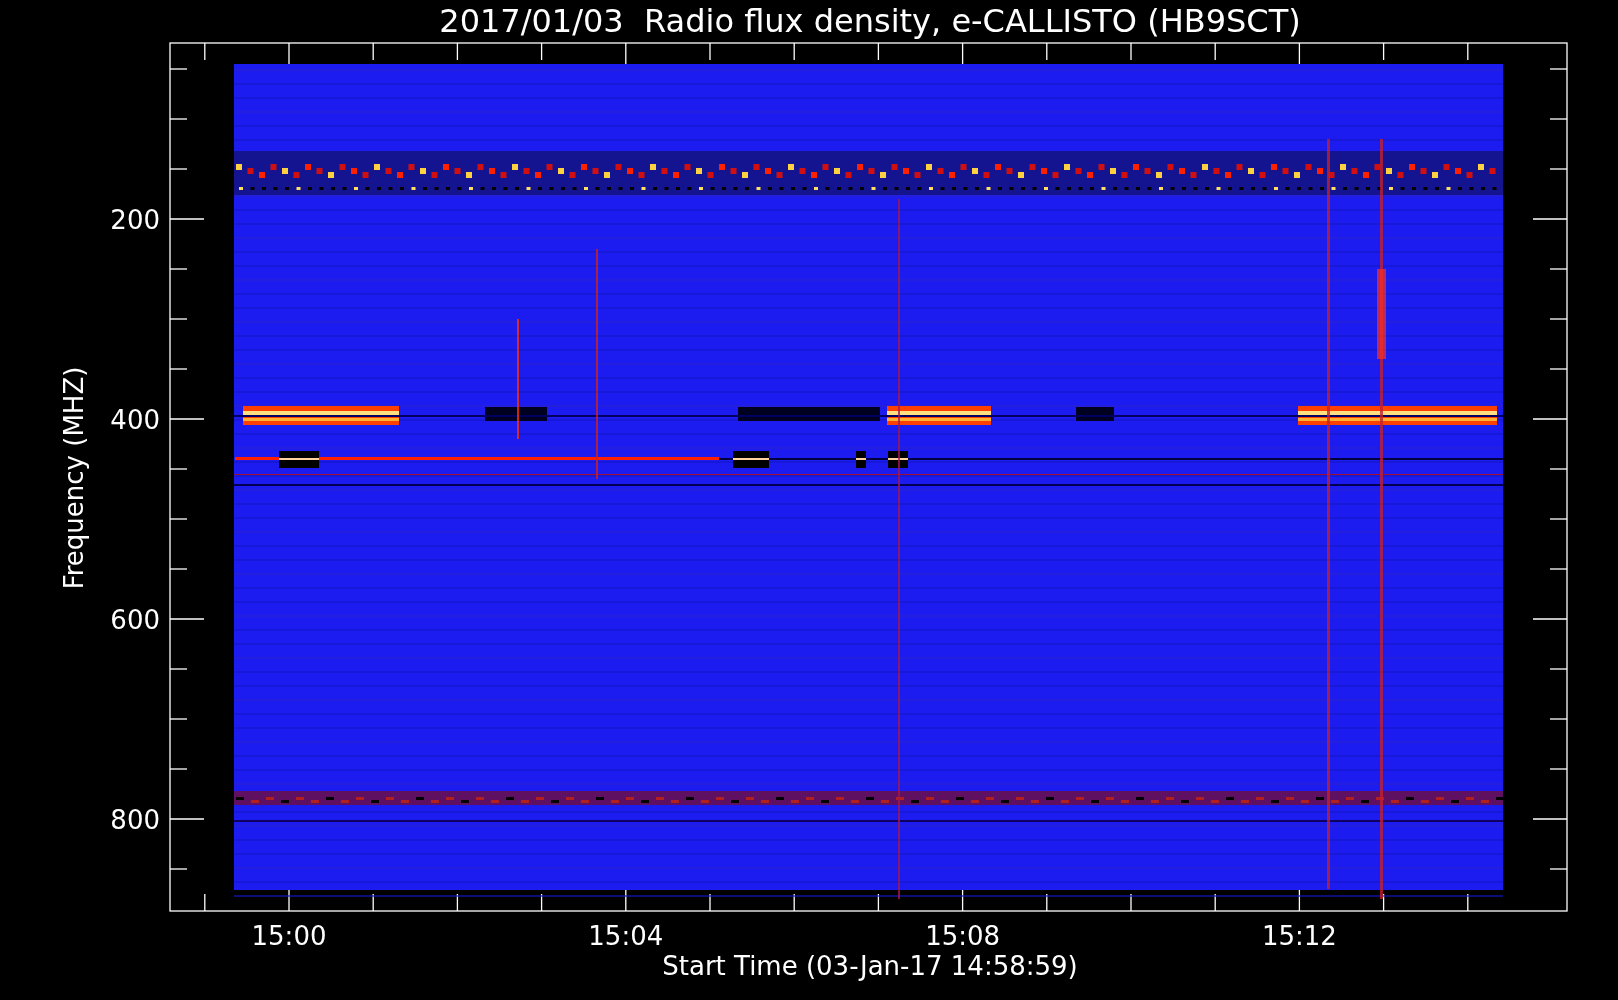 Image resolution: width=1618 pixels, height=1000 pixels. What do you see at coordinates (135, 220) in the screenshot?
I see `tick-label: 200` at bounding box center [135, 220].